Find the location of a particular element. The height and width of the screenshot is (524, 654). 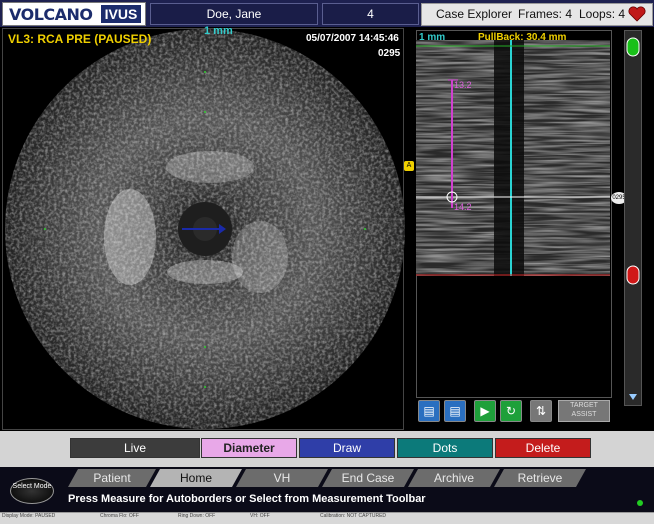

tab-end-case: End Case is located at coordinates (368, 478).